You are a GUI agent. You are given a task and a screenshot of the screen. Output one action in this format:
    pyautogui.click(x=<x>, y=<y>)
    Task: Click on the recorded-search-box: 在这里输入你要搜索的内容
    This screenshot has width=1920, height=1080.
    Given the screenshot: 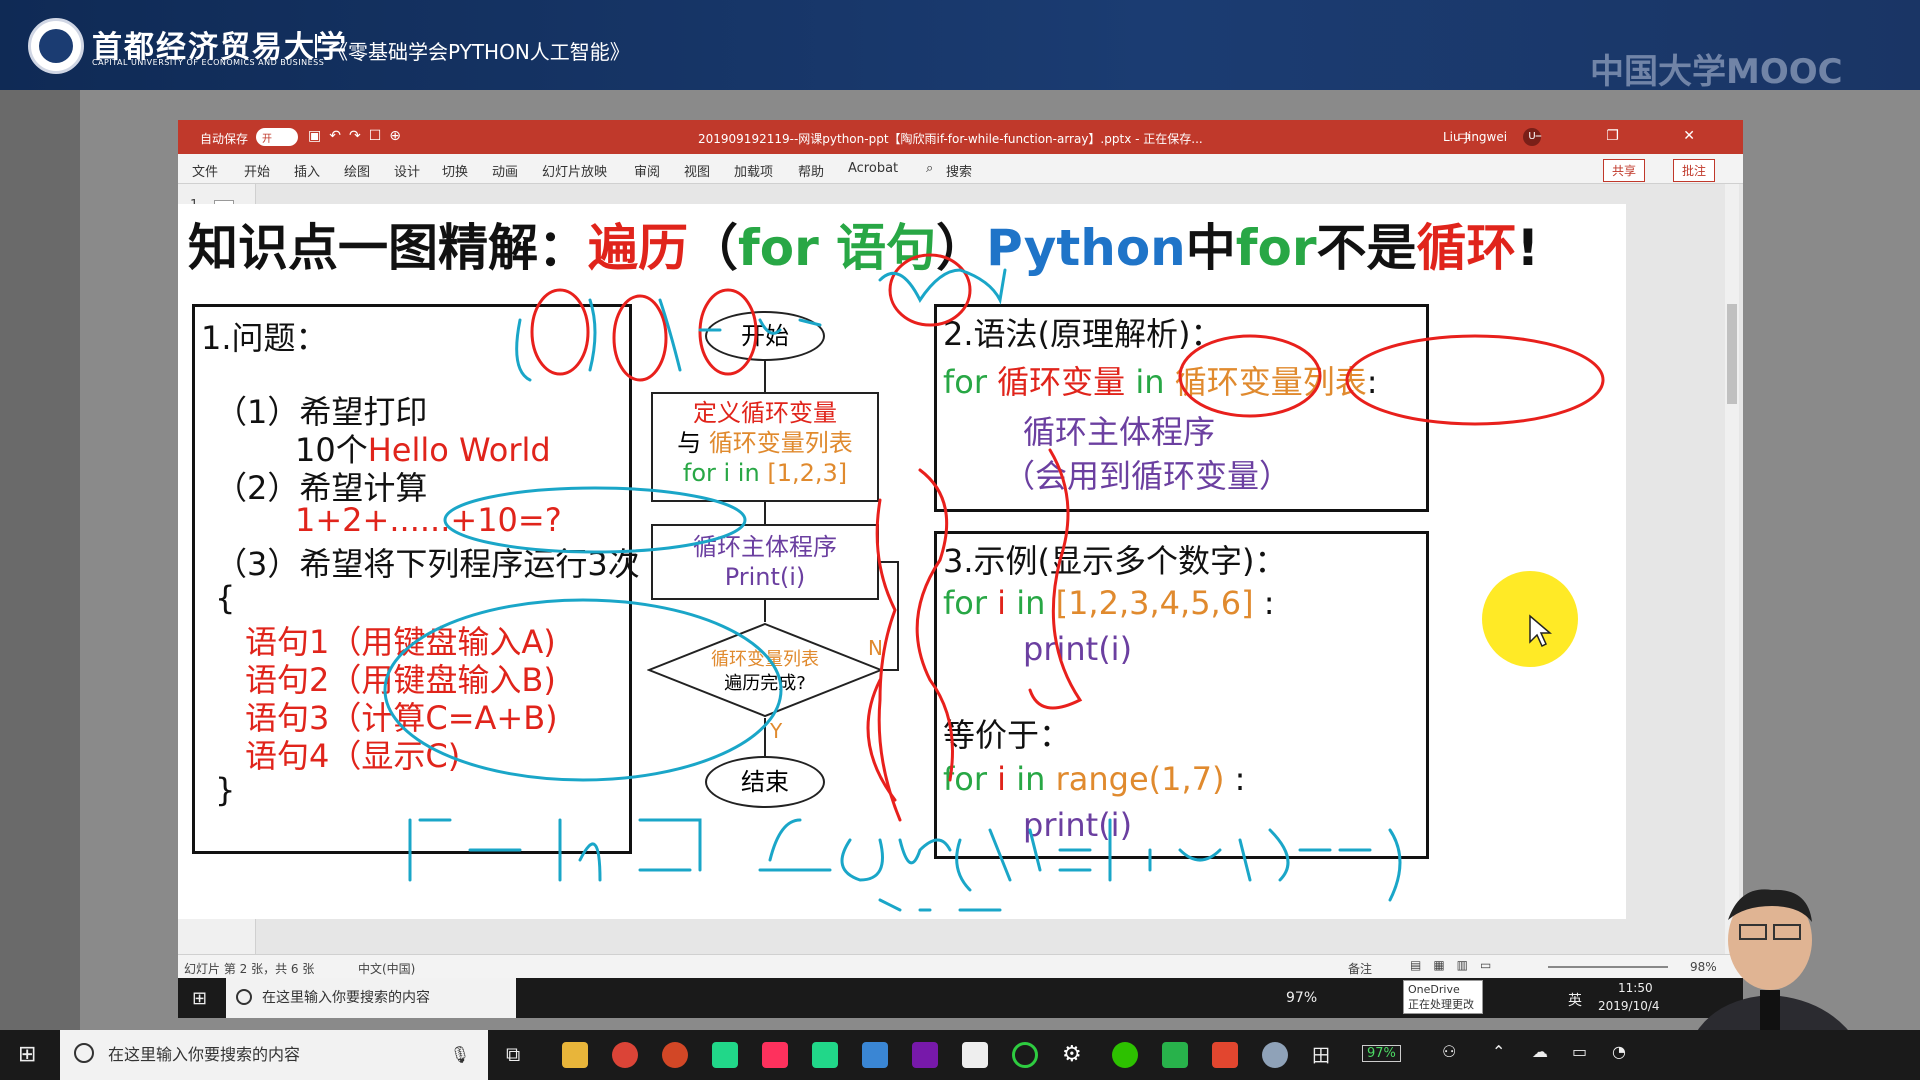 What is the action you would take?
    pyautogui.click(x=371, y=998)
    